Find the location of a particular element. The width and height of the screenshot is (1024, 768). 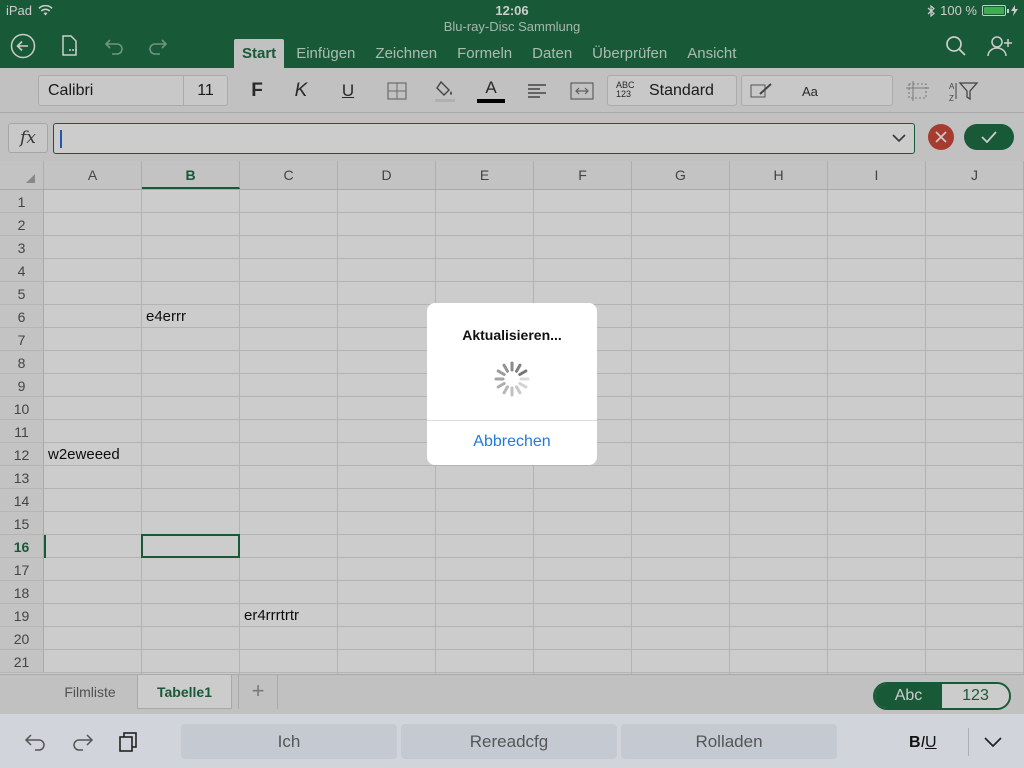

loading-spinner-icon is located at coordinates (512, 379).